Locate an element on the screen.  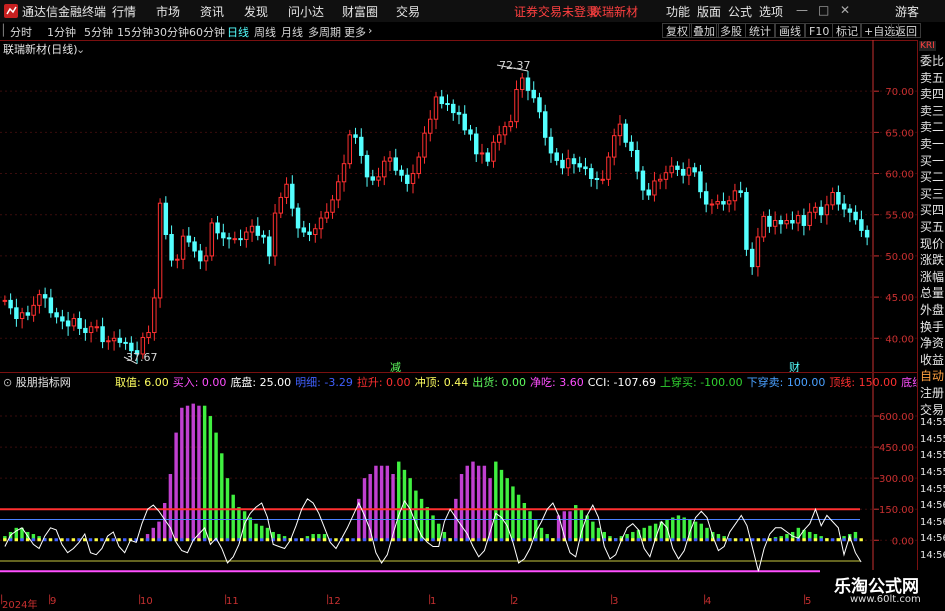
minimize-button: — is located at coordinates (802, 10).